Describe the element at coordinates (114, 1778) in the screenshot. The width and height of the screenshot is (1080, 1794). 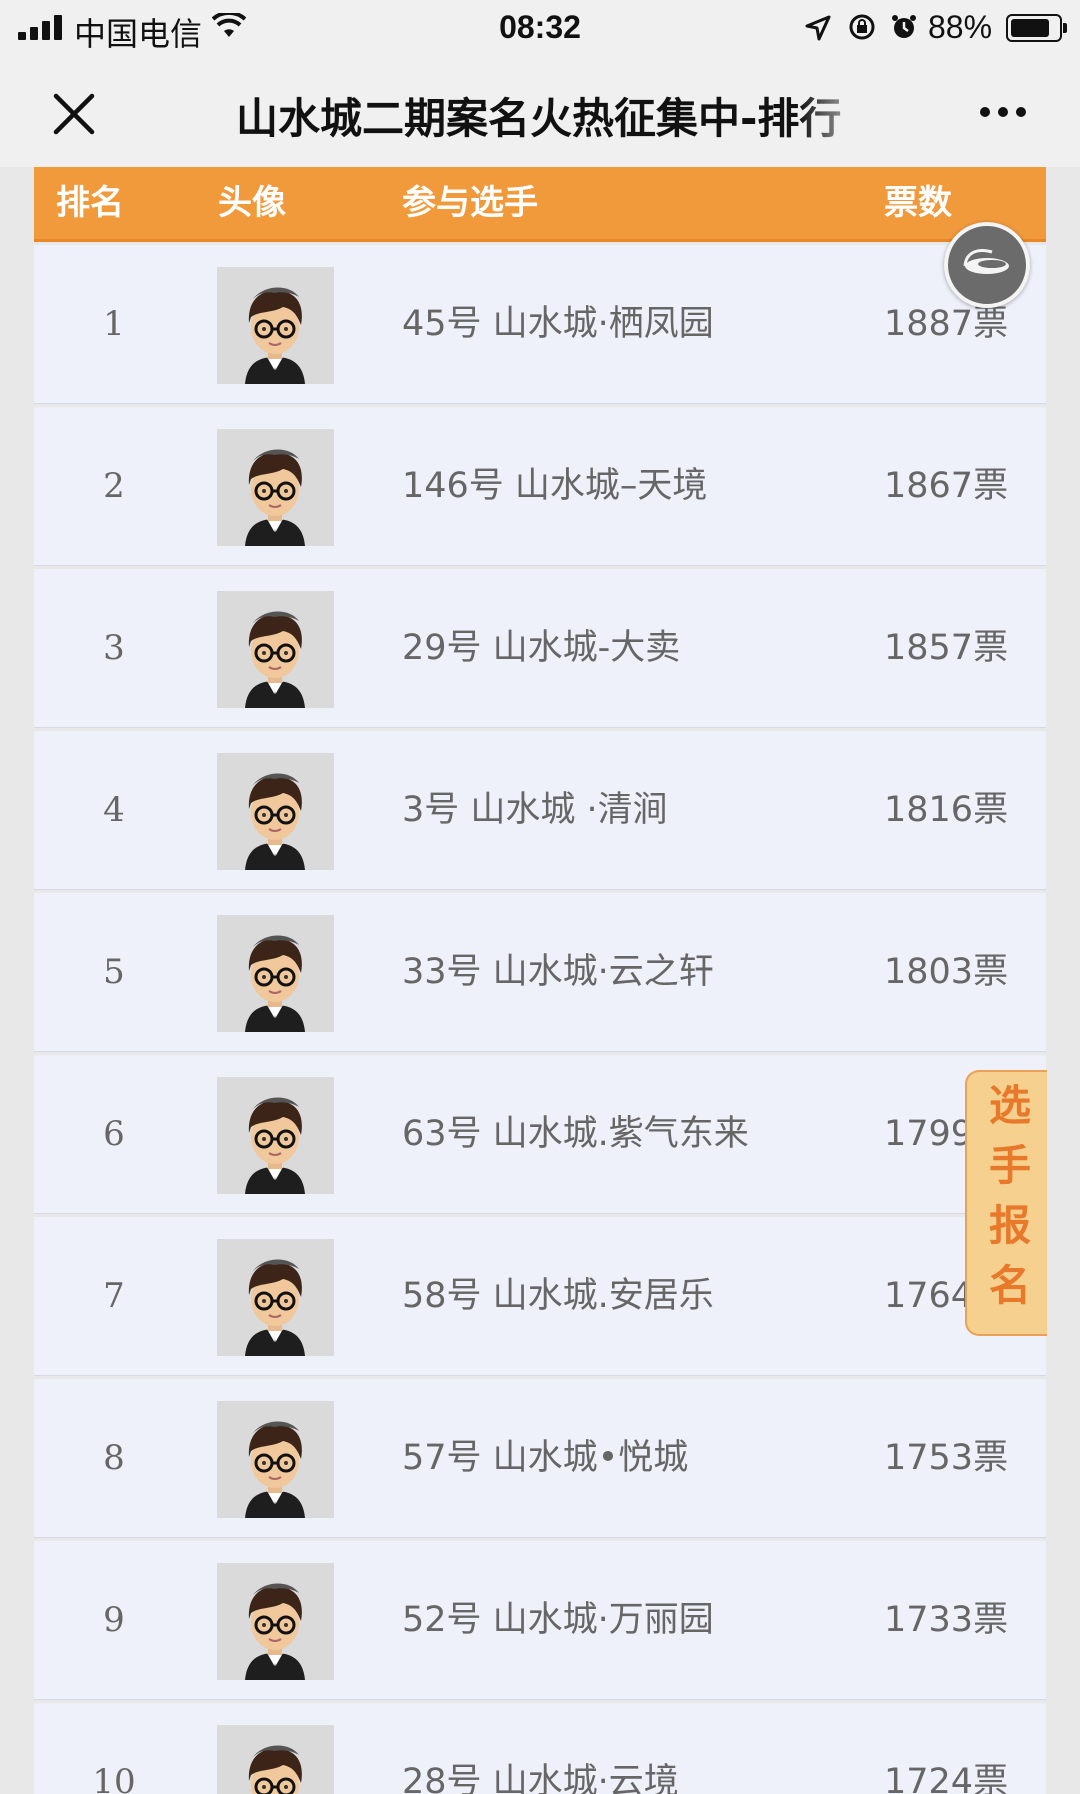
I see `rank-number: 10` at that location.